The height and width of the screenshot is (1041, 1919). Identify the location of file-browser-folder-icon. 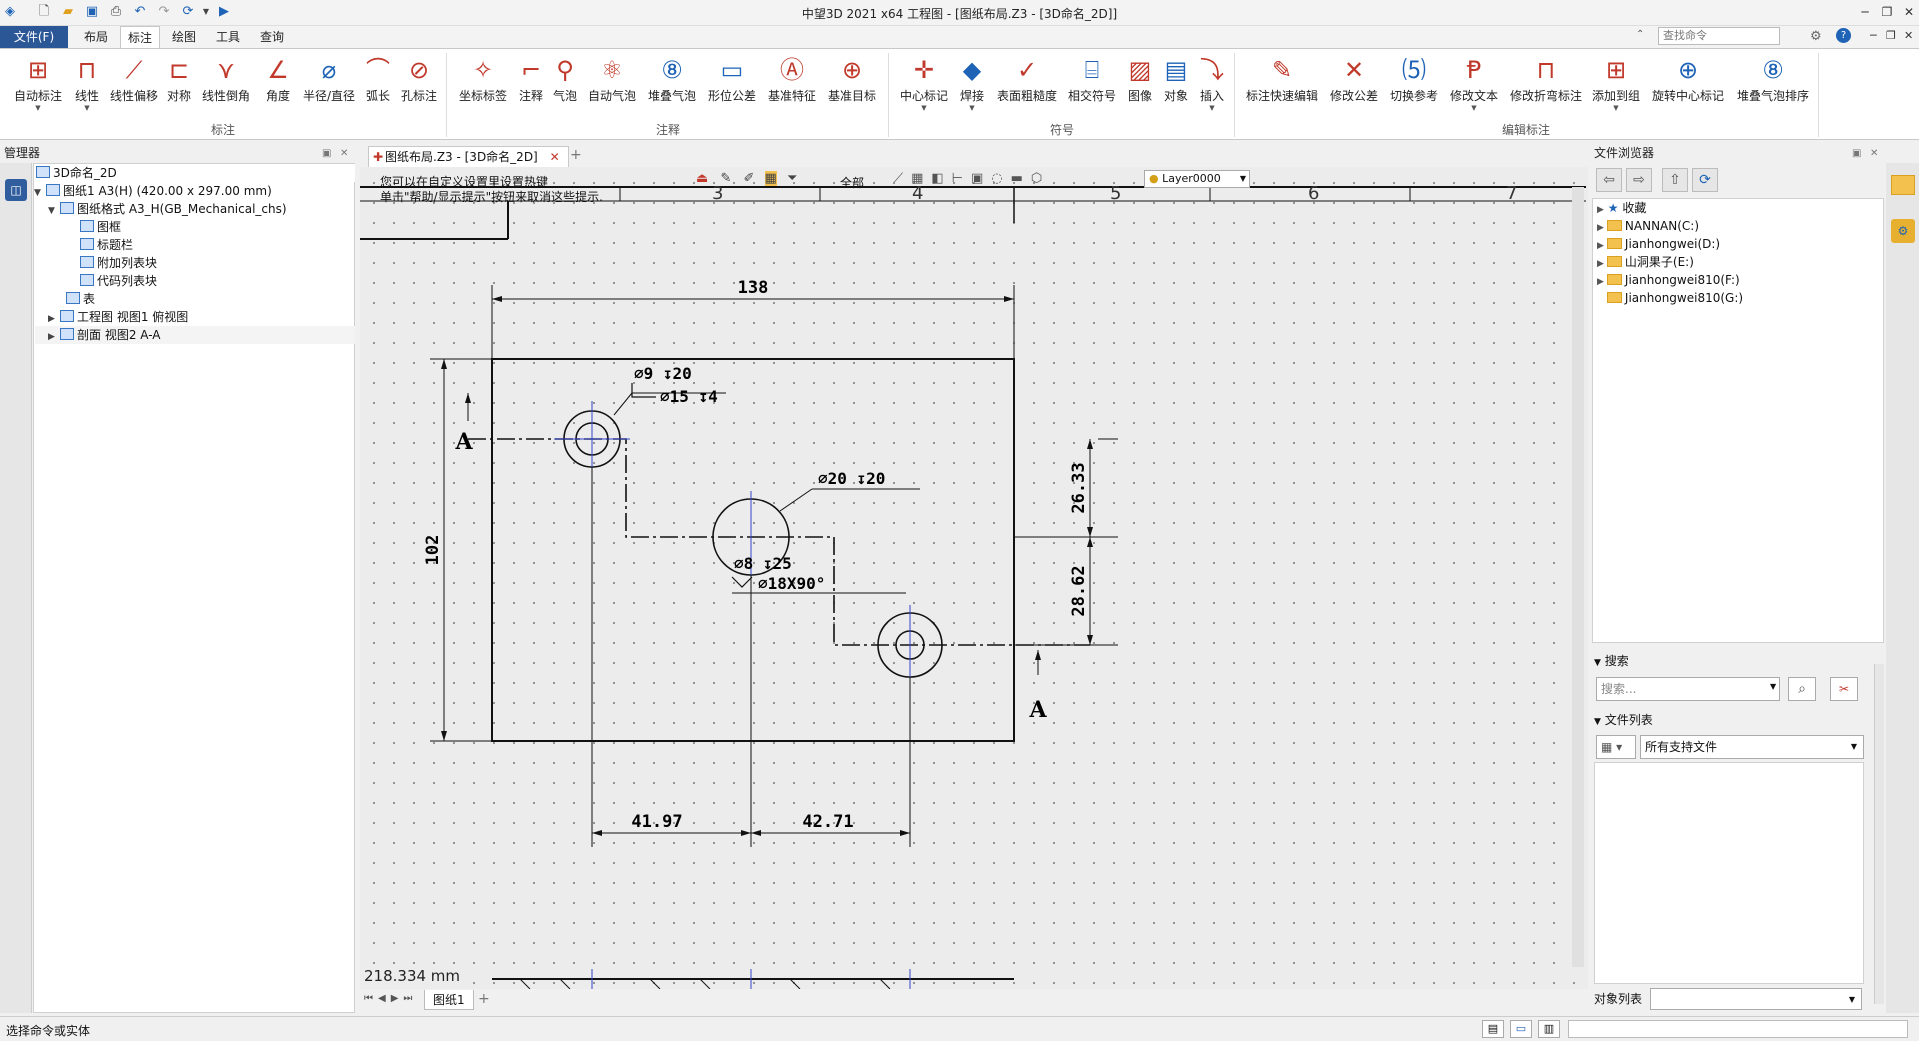
(1903, 185).